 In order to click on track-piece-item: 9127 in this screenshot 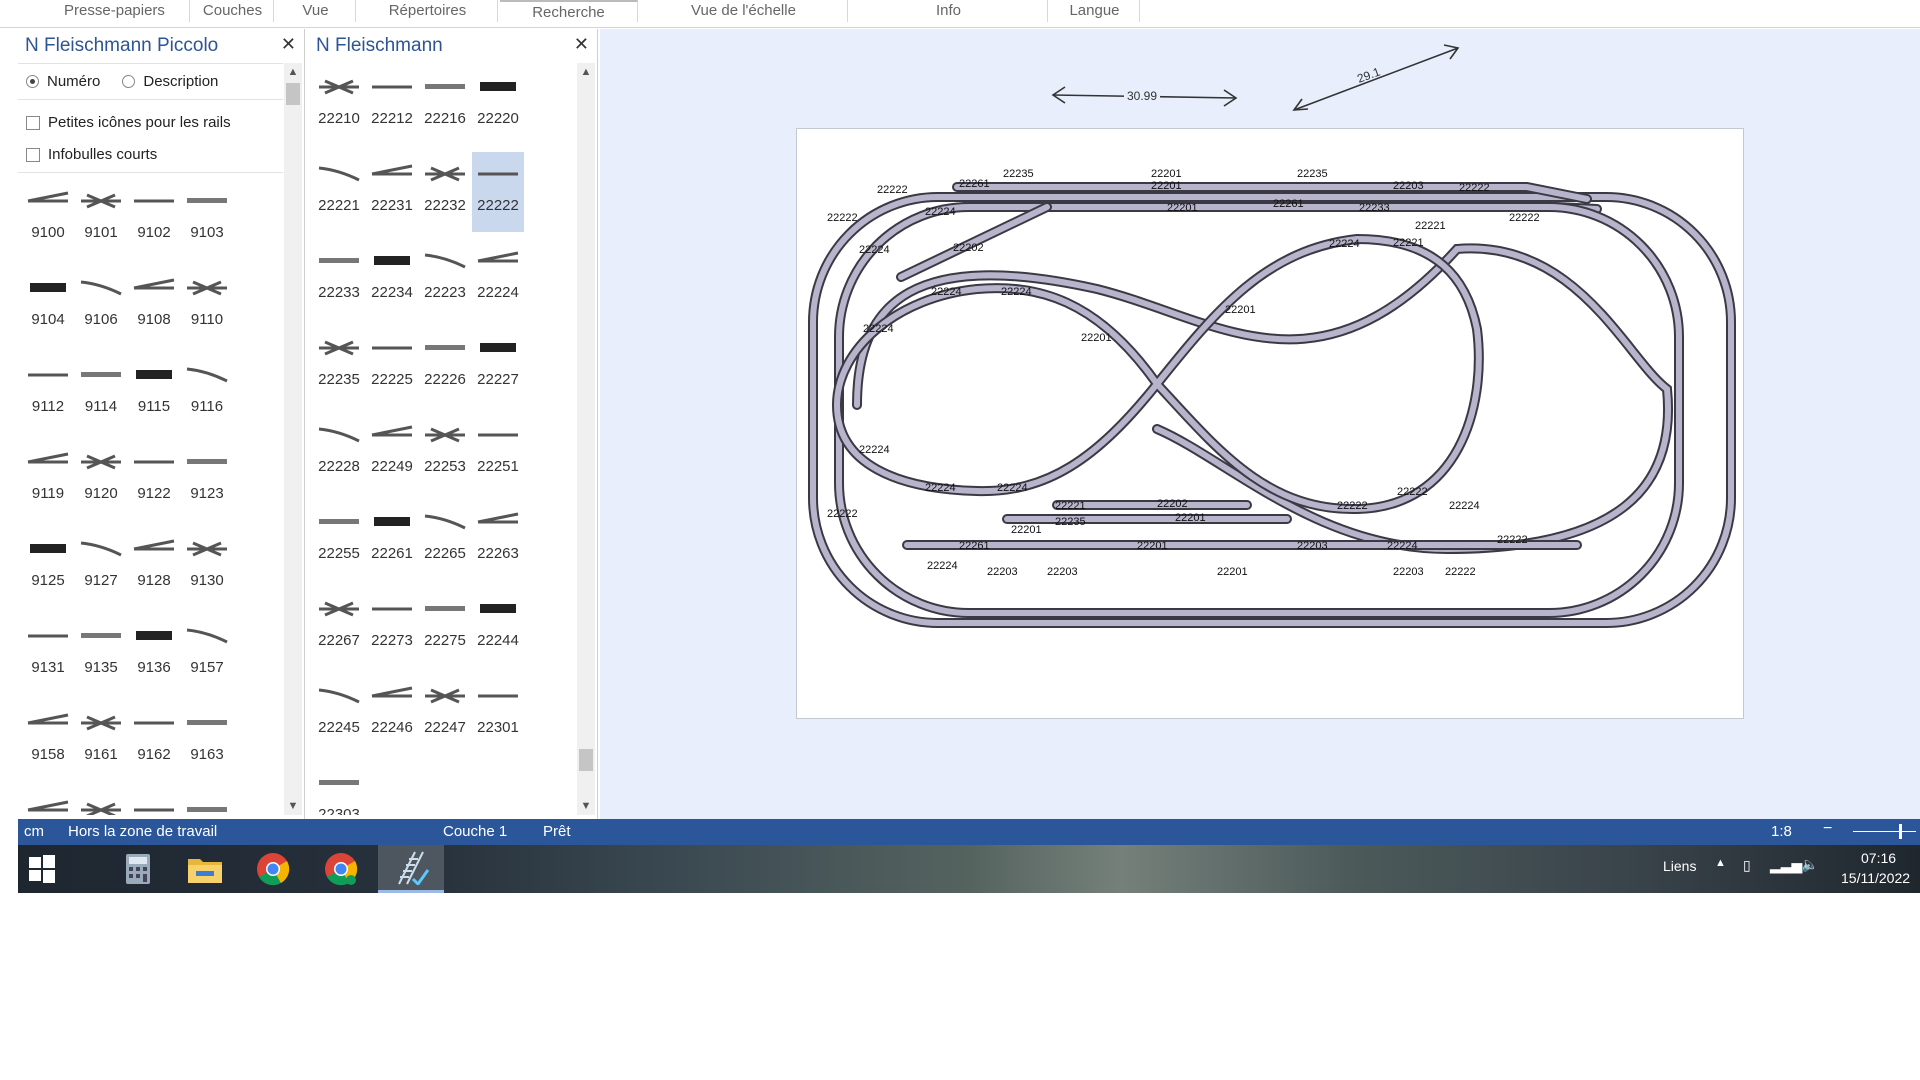, I will do `click(101, 567)`.